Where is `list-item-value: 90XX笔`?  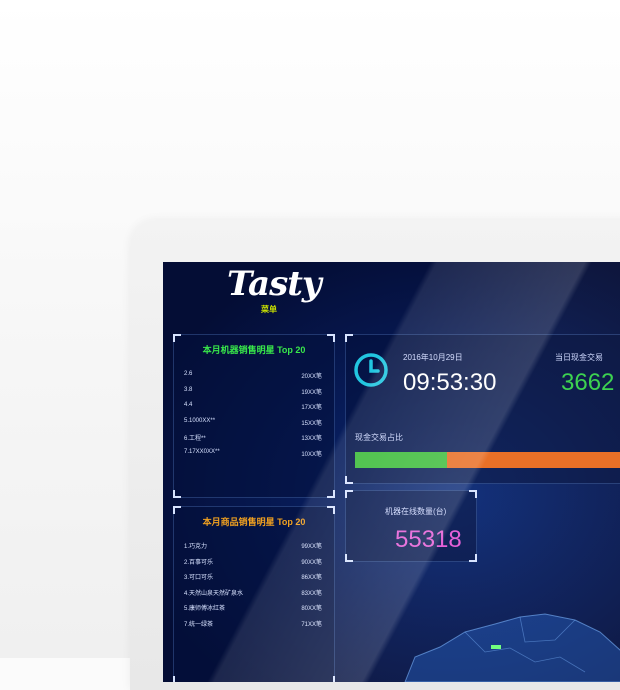 list-item-value: 90XX笔 is located at coordinates (311, 562).